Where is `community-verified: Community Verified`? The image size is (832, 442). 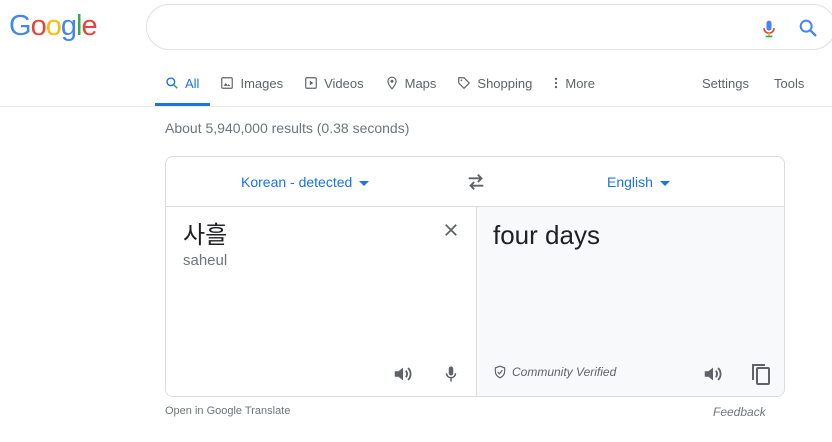 community-verified: Community Verified is located at coordinates (554, 372).